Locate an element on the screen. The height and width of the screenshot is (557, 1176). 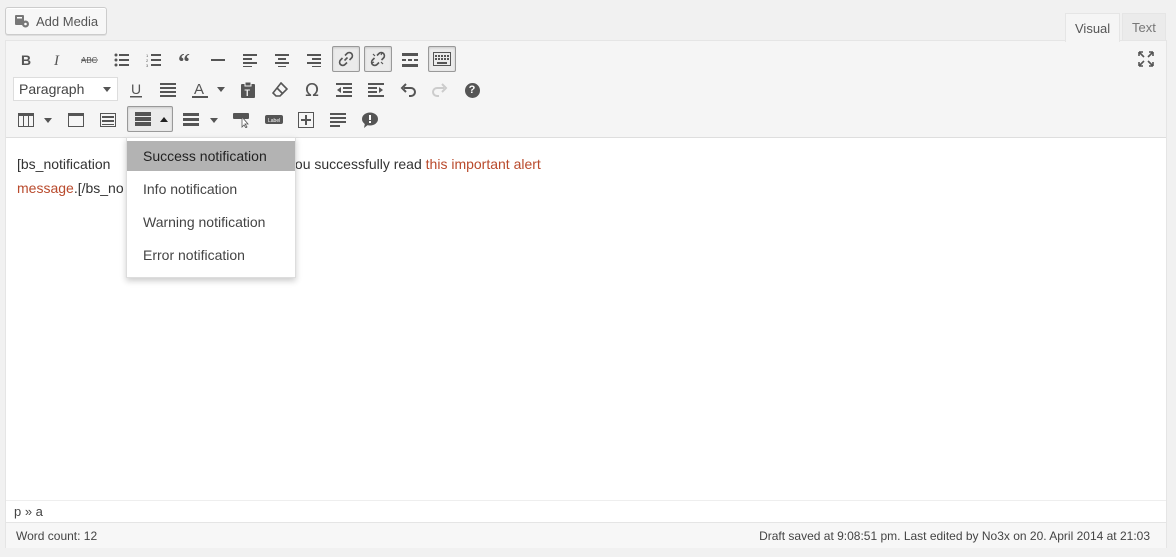
toolbar-toggle-icon is located at coordinates (442, 59).